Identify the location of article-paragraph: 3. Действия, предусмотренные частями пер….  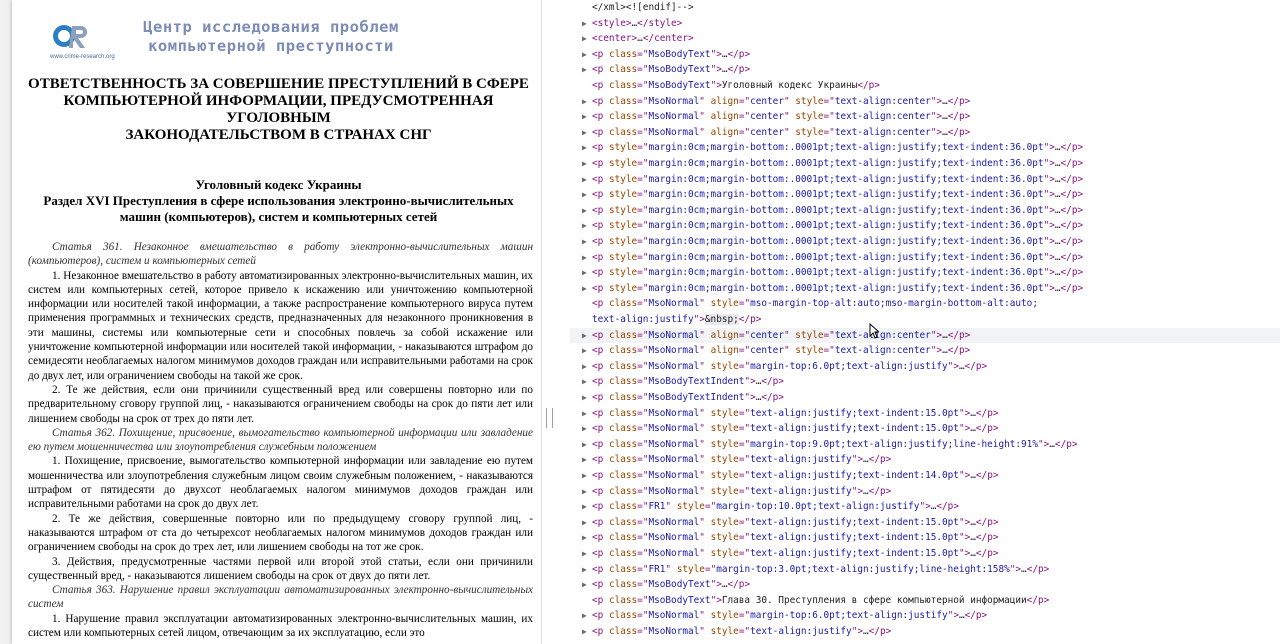
(280, 568).